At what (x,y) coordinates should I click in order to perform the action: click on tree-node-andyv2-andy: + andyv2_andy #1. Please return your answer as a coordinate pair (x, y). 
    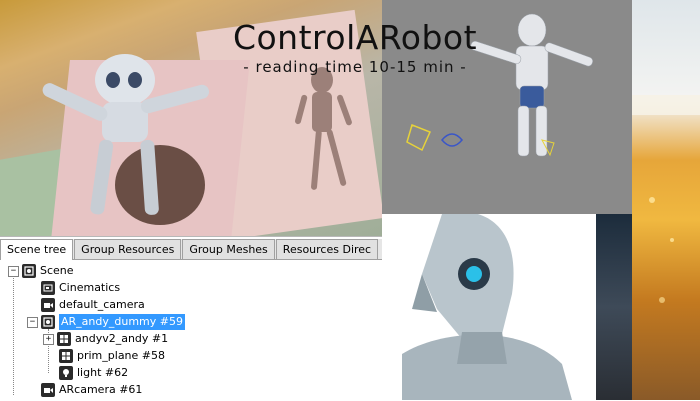
    Looking at the image, I should click on (105, 339).